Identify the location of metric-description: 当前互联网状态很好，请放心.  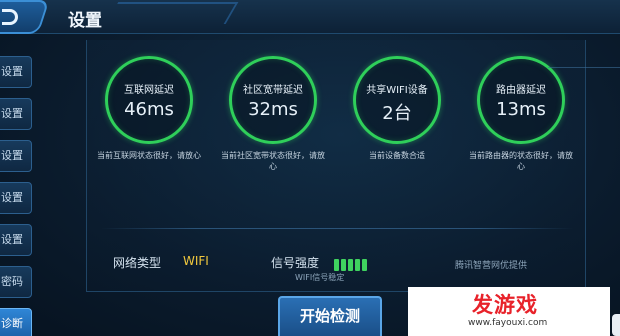
(149, 155).